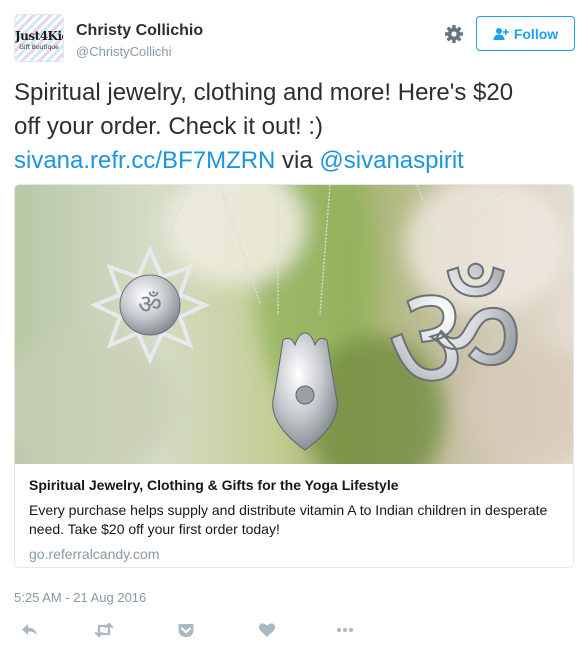  Describe the element at coordinates (294, 554) in the screenshot. I see `card-domain: go.referralcandy.com` at that location.